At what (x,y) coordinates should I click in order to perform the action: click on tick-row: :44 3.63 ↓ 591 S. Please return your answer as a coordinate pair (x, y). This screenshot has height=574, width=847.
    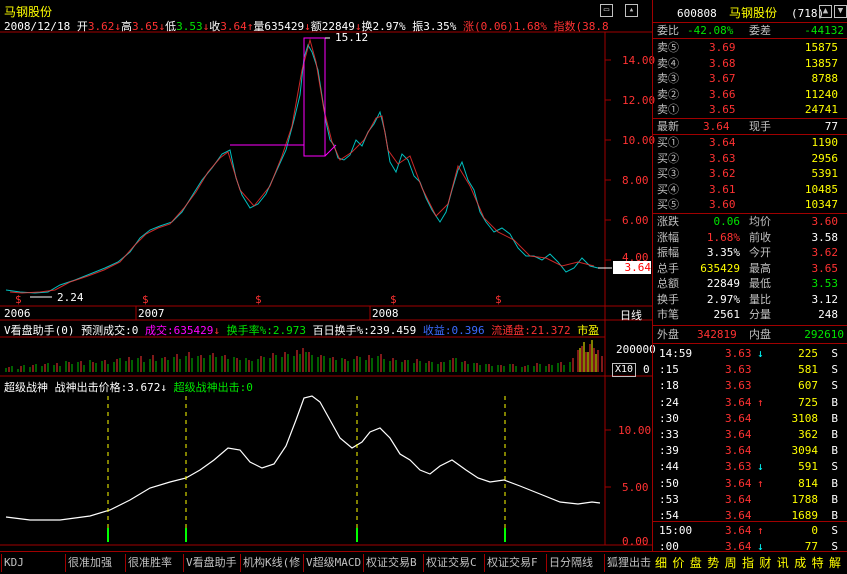
    Looking at the image, I should click on (750, 466).